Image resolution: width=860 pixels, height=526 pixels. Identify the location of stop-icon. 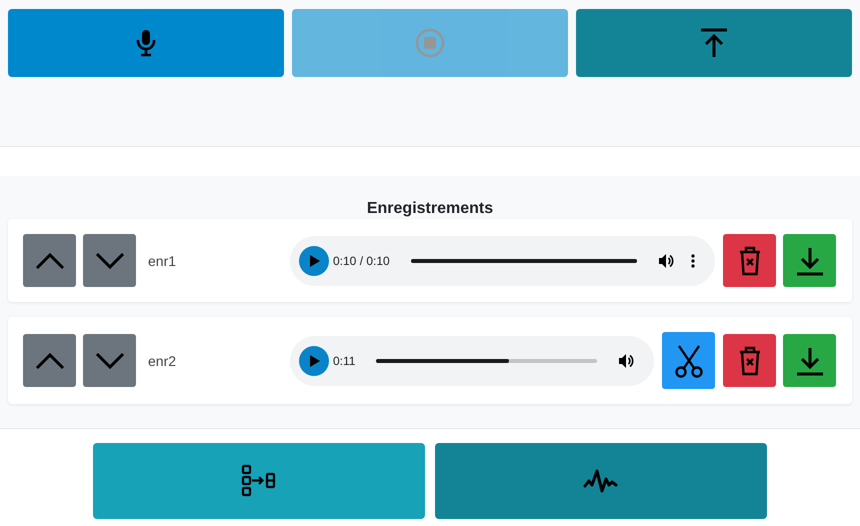
(430, 43).